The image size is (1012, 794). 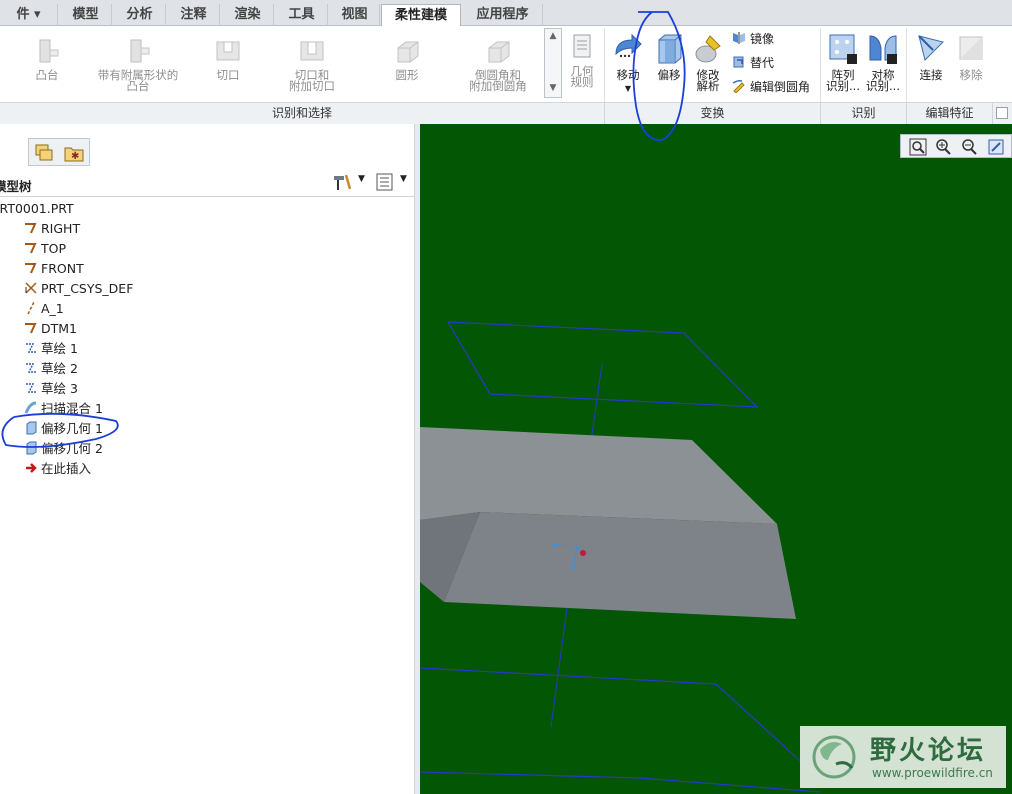 I want to click on modify-analytic-button: 修改 解析, so click(x=708, y=62).